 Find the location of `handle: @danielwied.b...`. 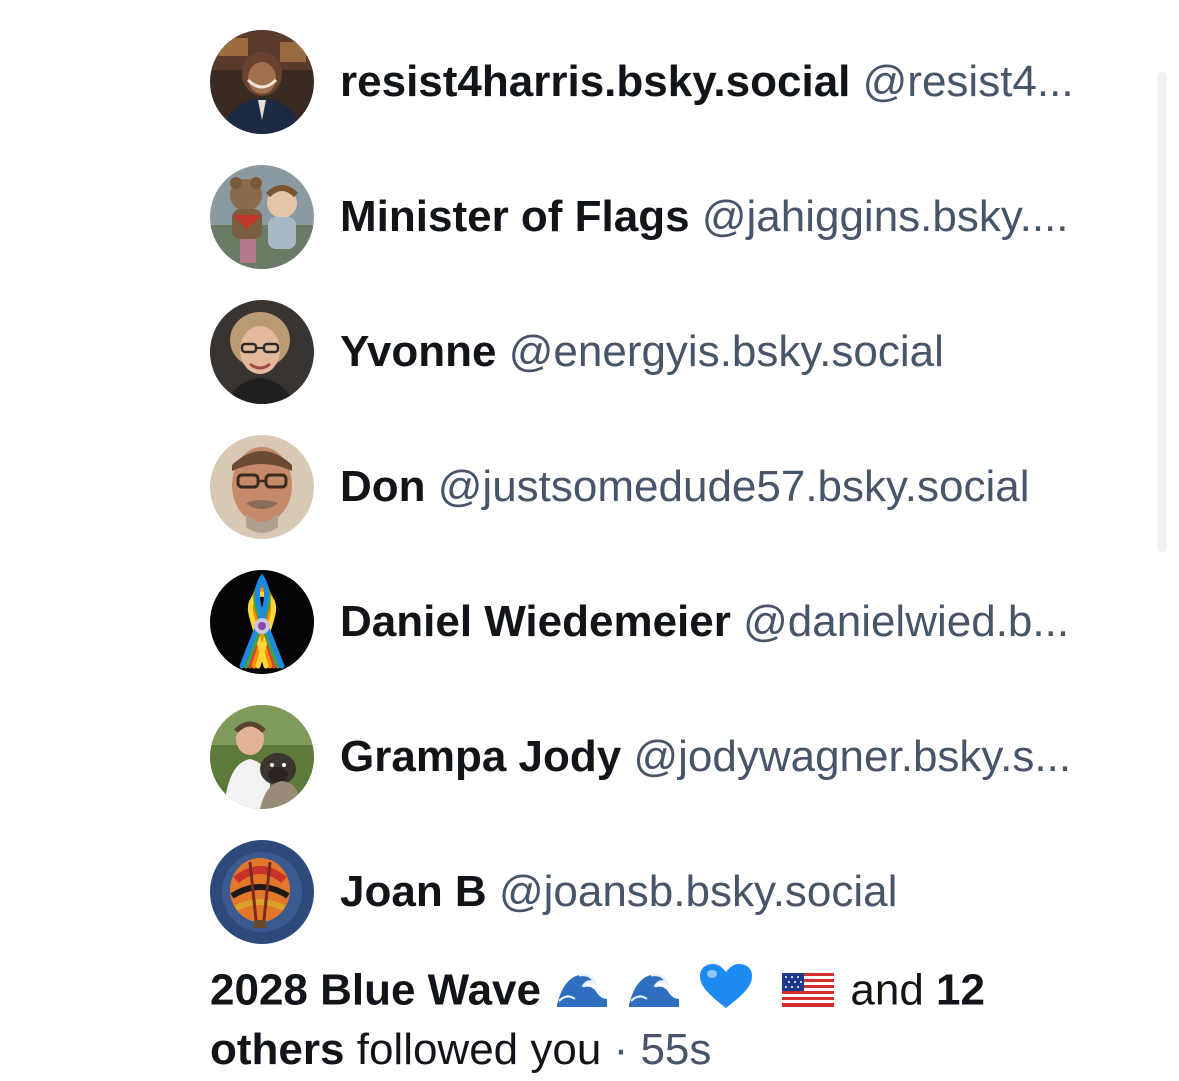

handle: @danielwied.b... is located at coordinates (906, 621).